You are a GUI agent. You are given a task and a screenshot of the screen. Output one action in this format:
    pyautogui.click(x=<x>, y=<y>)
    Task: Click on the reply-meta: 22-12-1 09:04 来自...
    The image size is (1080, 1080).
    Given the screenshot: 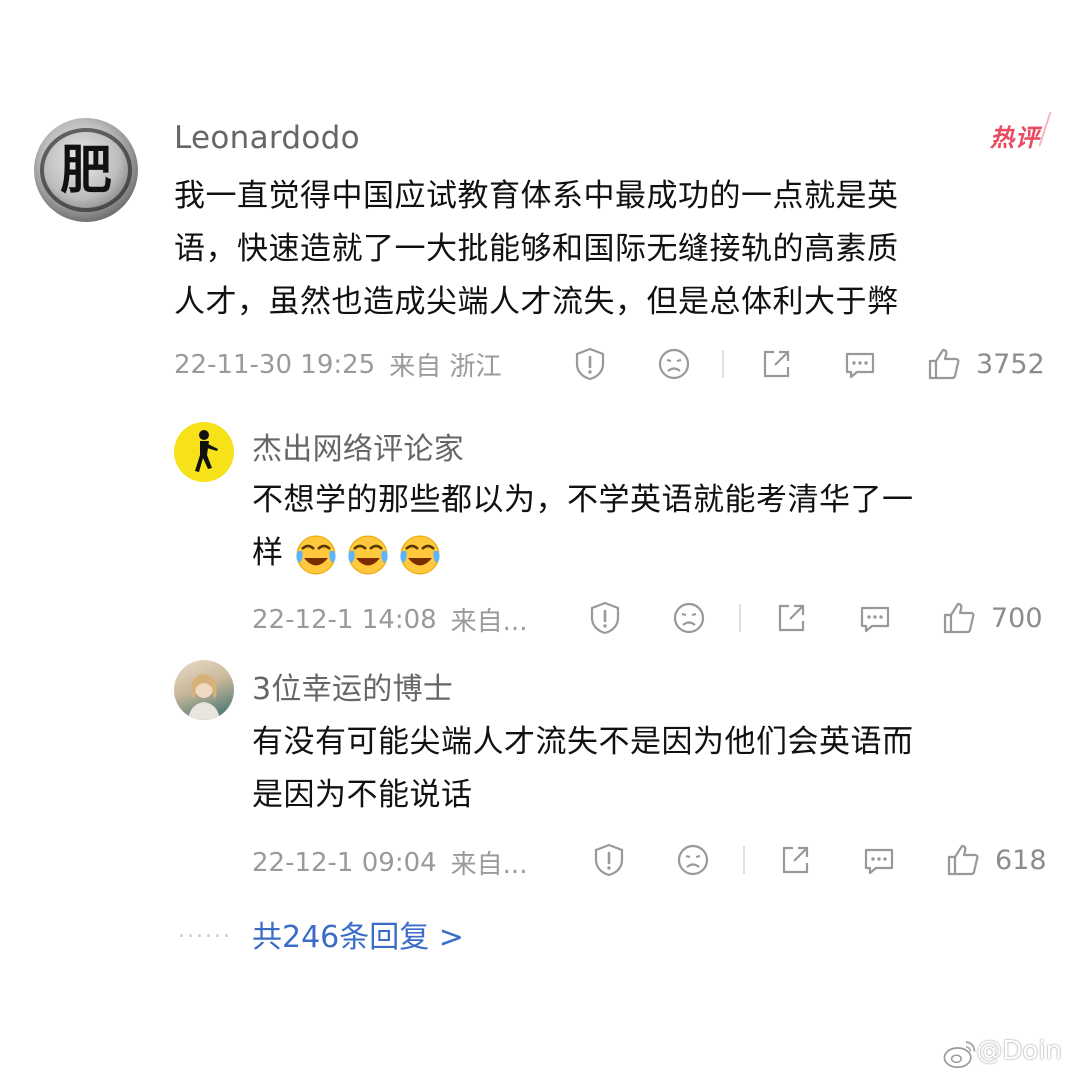 What is the action you would take?
    pyautogui.click(x=389, y=862)
    